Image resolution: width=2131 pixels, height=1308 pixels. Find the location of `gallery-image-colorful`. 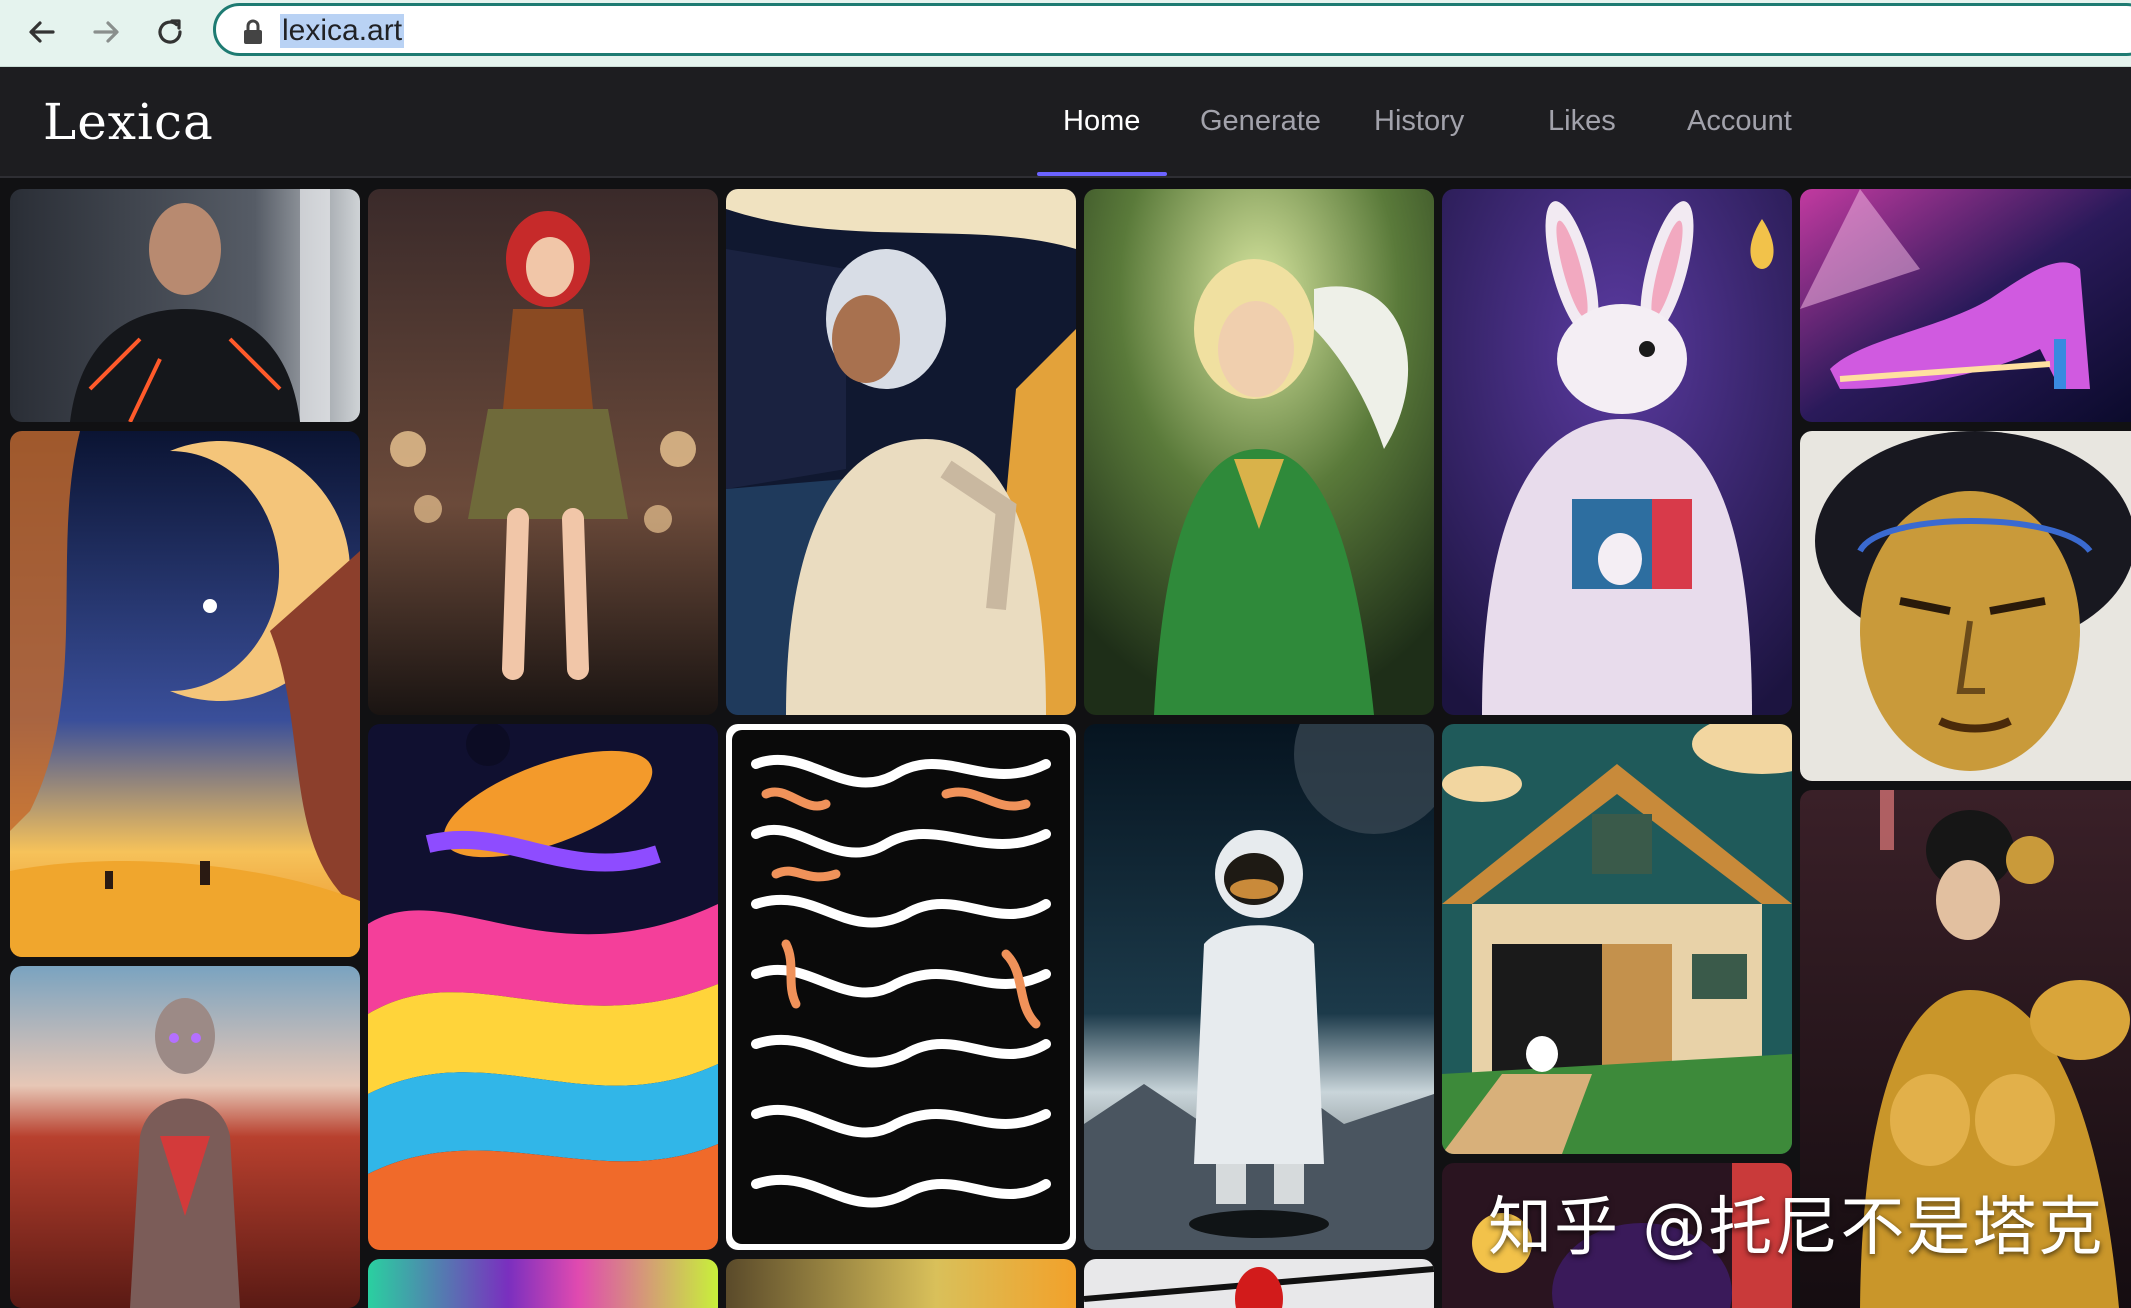

gallery-image-colorful is located at coordinates (543, 1283).